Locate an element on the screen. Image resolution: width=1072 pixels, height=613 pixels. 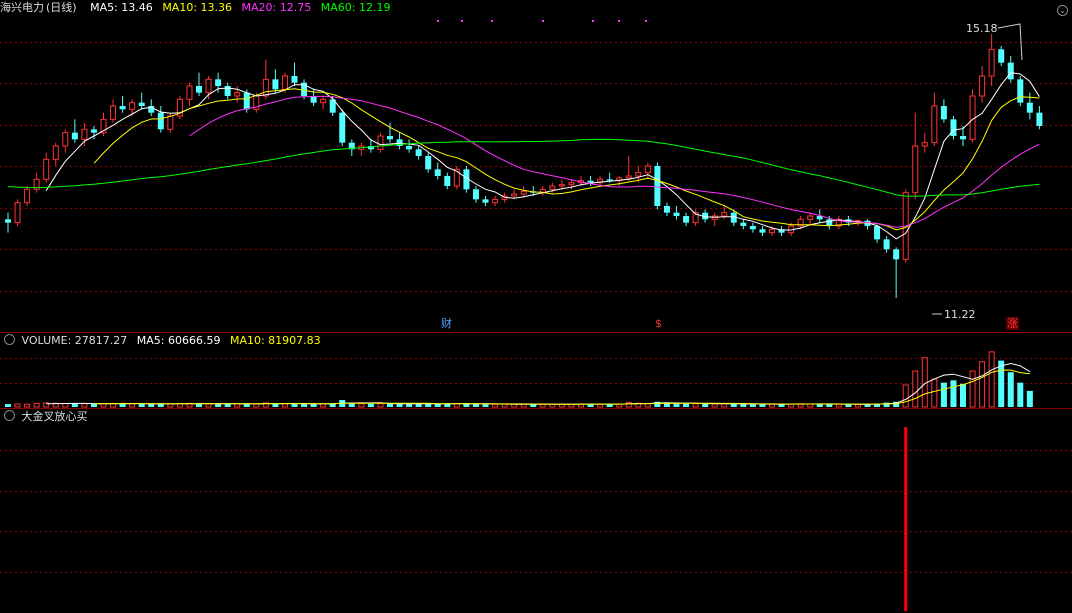
volume-ma5-line is located at coordinates (538, 383).